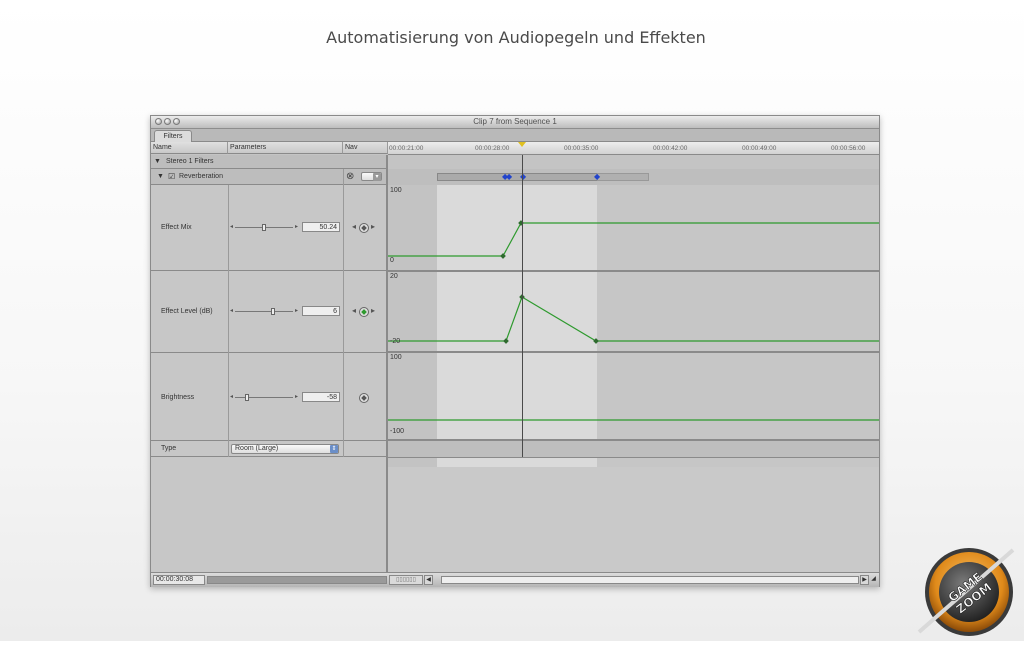 Image resolution: width=1024 pixels, height=645 pixels. What do you see at coordinates (848, 148) in the screenshot?
I see `ruler-tick: 00:00:56:00` at bounding box center [848, 148].